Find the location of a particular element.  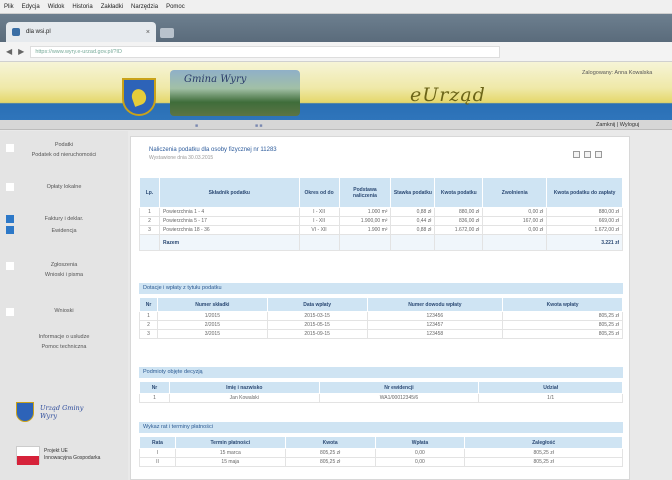

logout-link: Zamknij | Wyloguj is located at coordinates (617, 125).